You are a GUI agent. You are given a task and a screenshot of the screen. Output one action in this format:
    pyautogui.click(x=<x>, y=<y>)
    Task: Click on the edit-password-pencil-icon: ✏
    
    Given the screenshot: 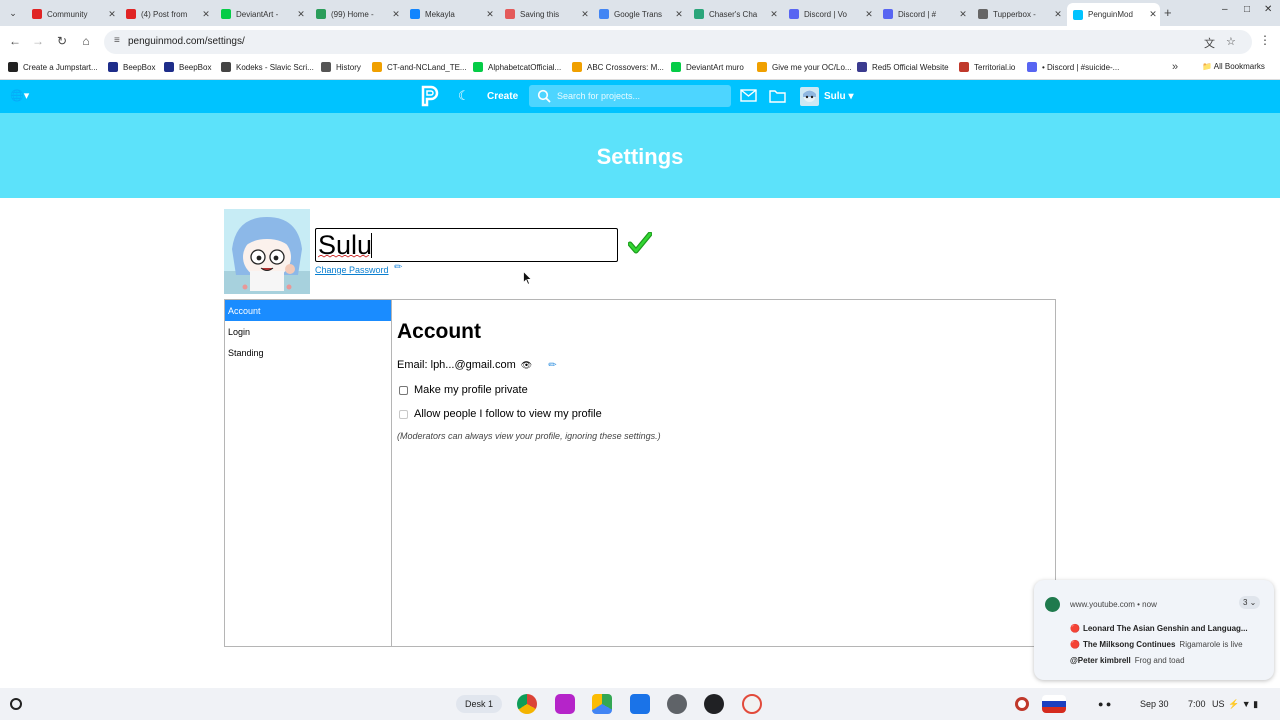 What is the action you would take?
    pyautogui.click(x=398, y=267)
    